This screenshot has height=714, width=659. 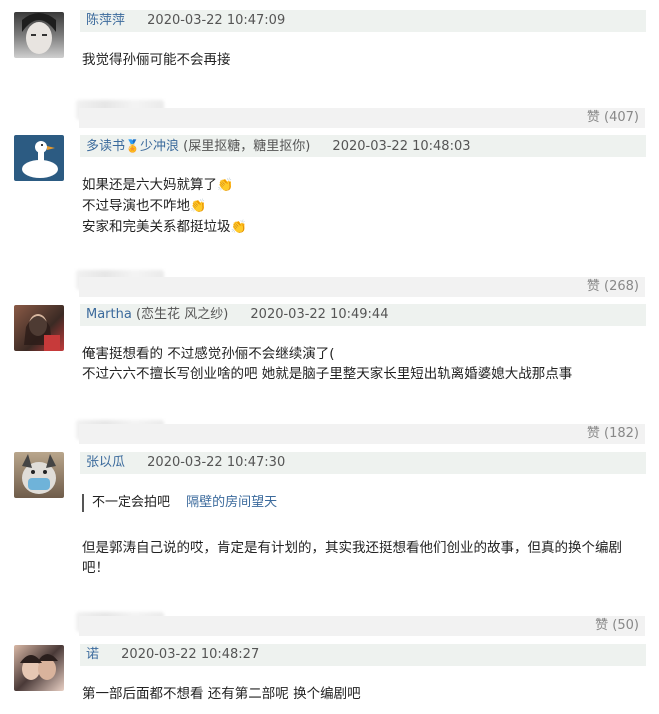 I want to click on quoted-reply: 不一定会拍吧 隔壁的房间望天, so click(x=179, y=503).